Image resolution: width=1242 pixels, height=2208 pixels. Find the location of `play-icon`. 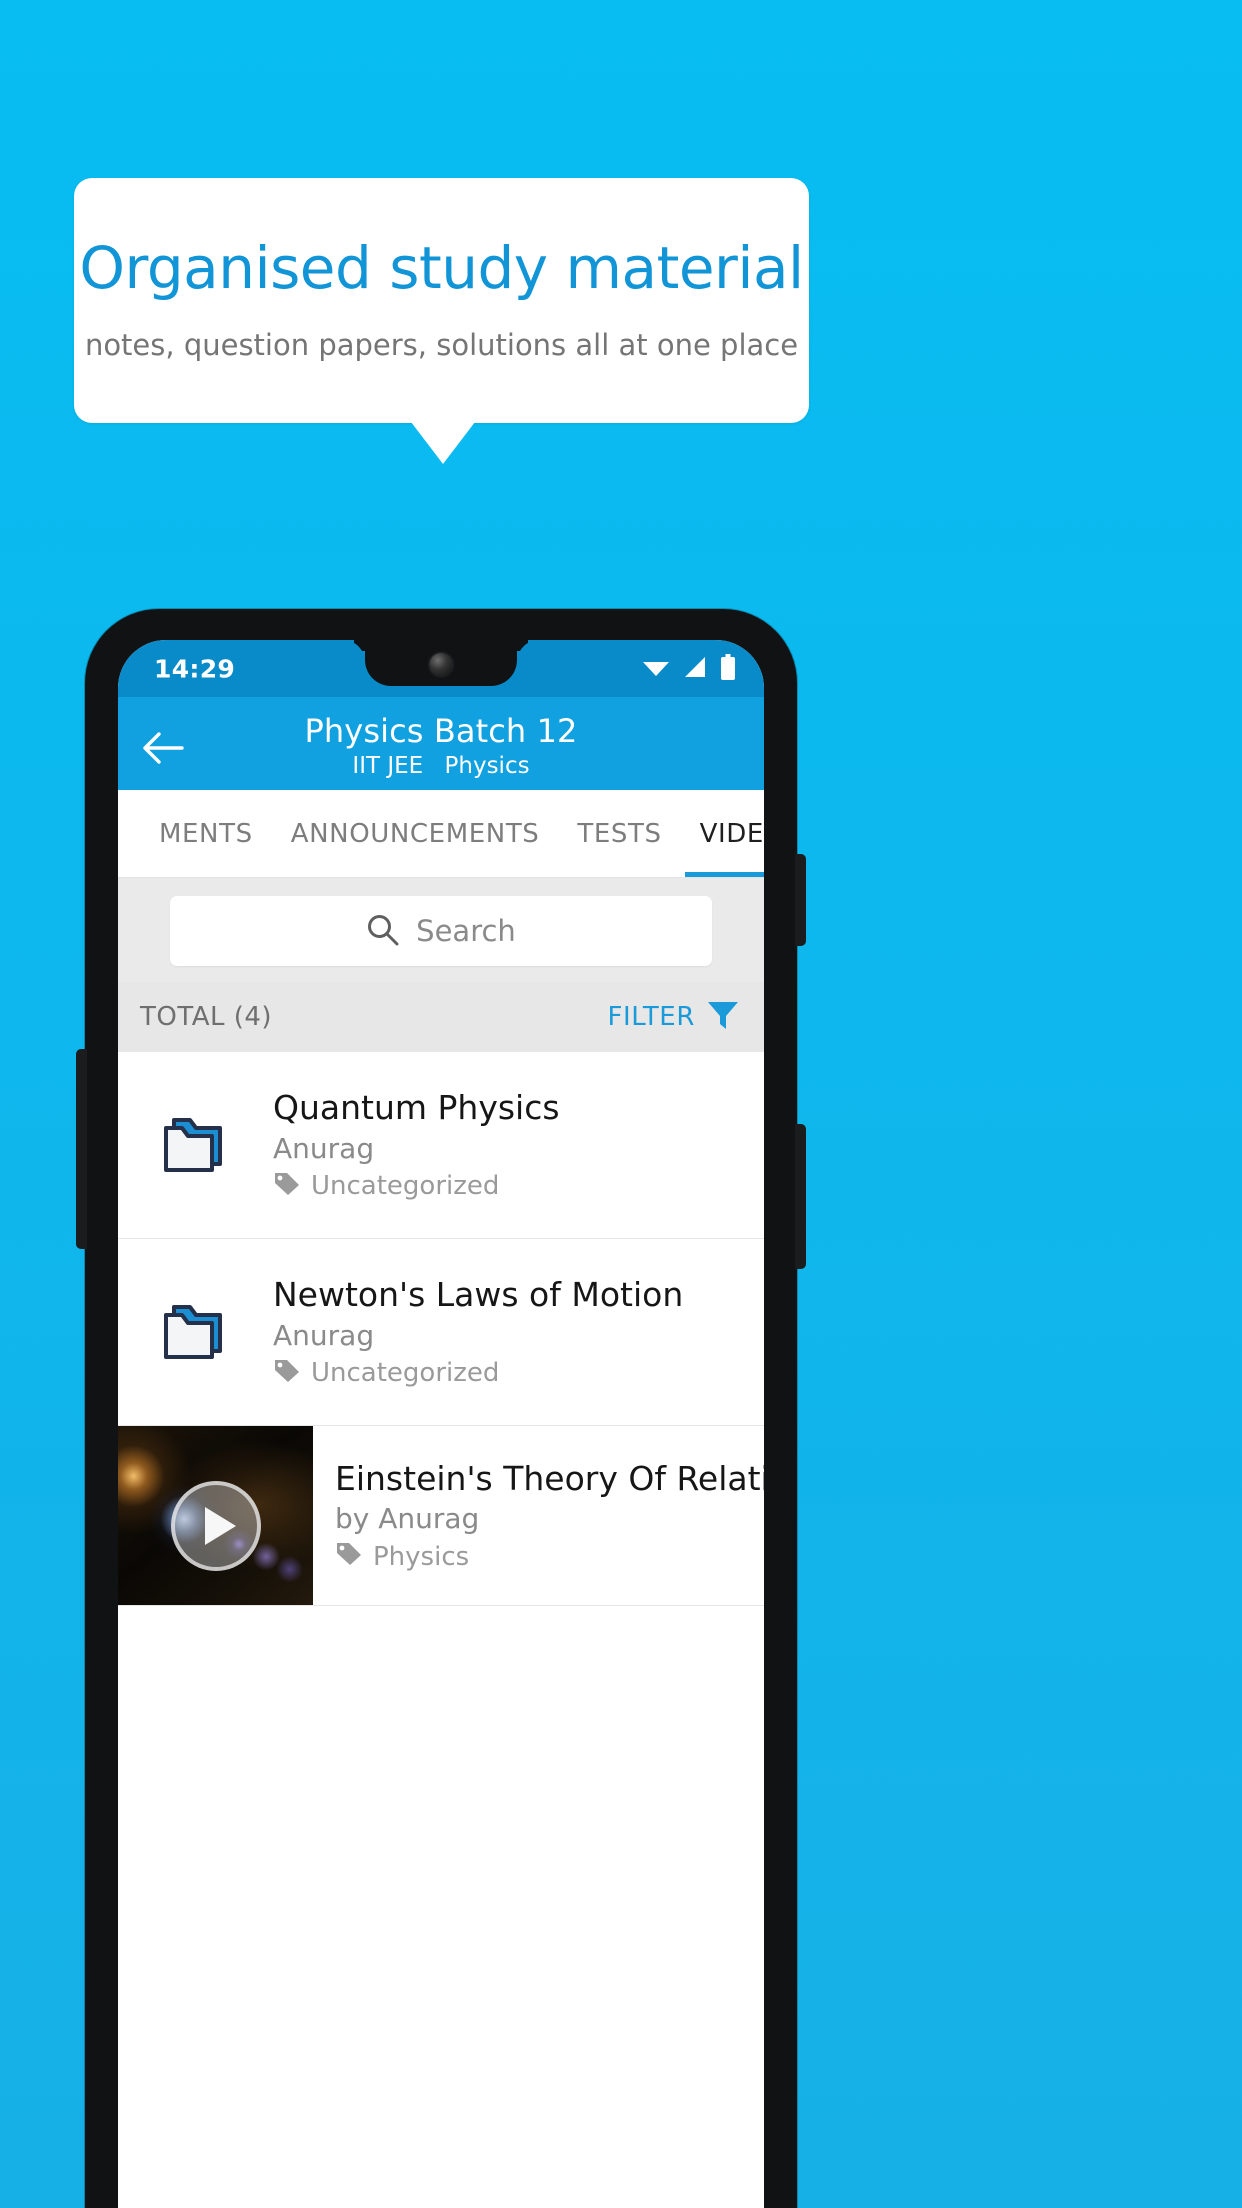

play-icon is located at coordinates (215, 1526).